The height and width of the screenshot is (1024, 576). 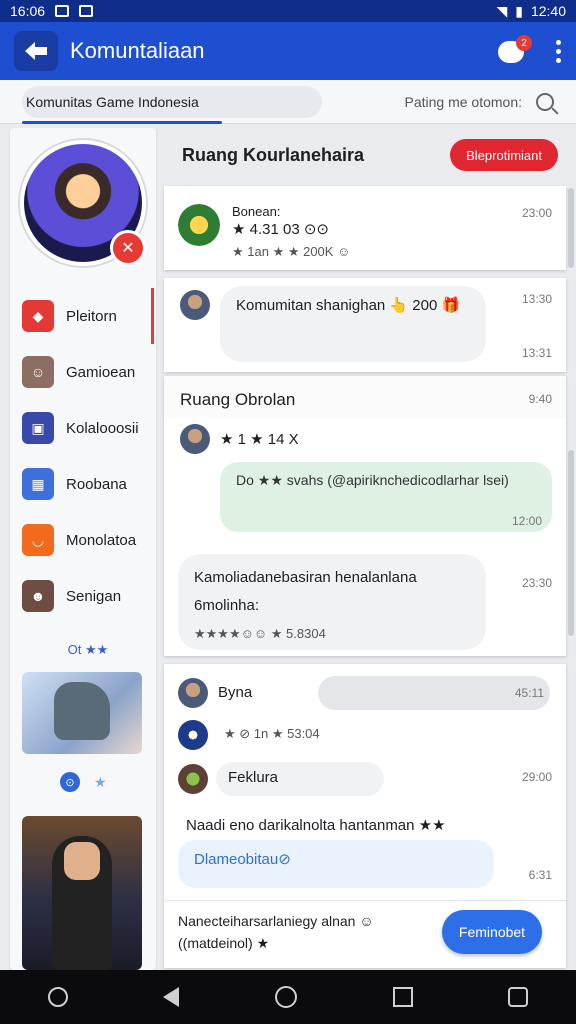 I want to click on status-time-right: 12:40, so click(x=548, y=11).